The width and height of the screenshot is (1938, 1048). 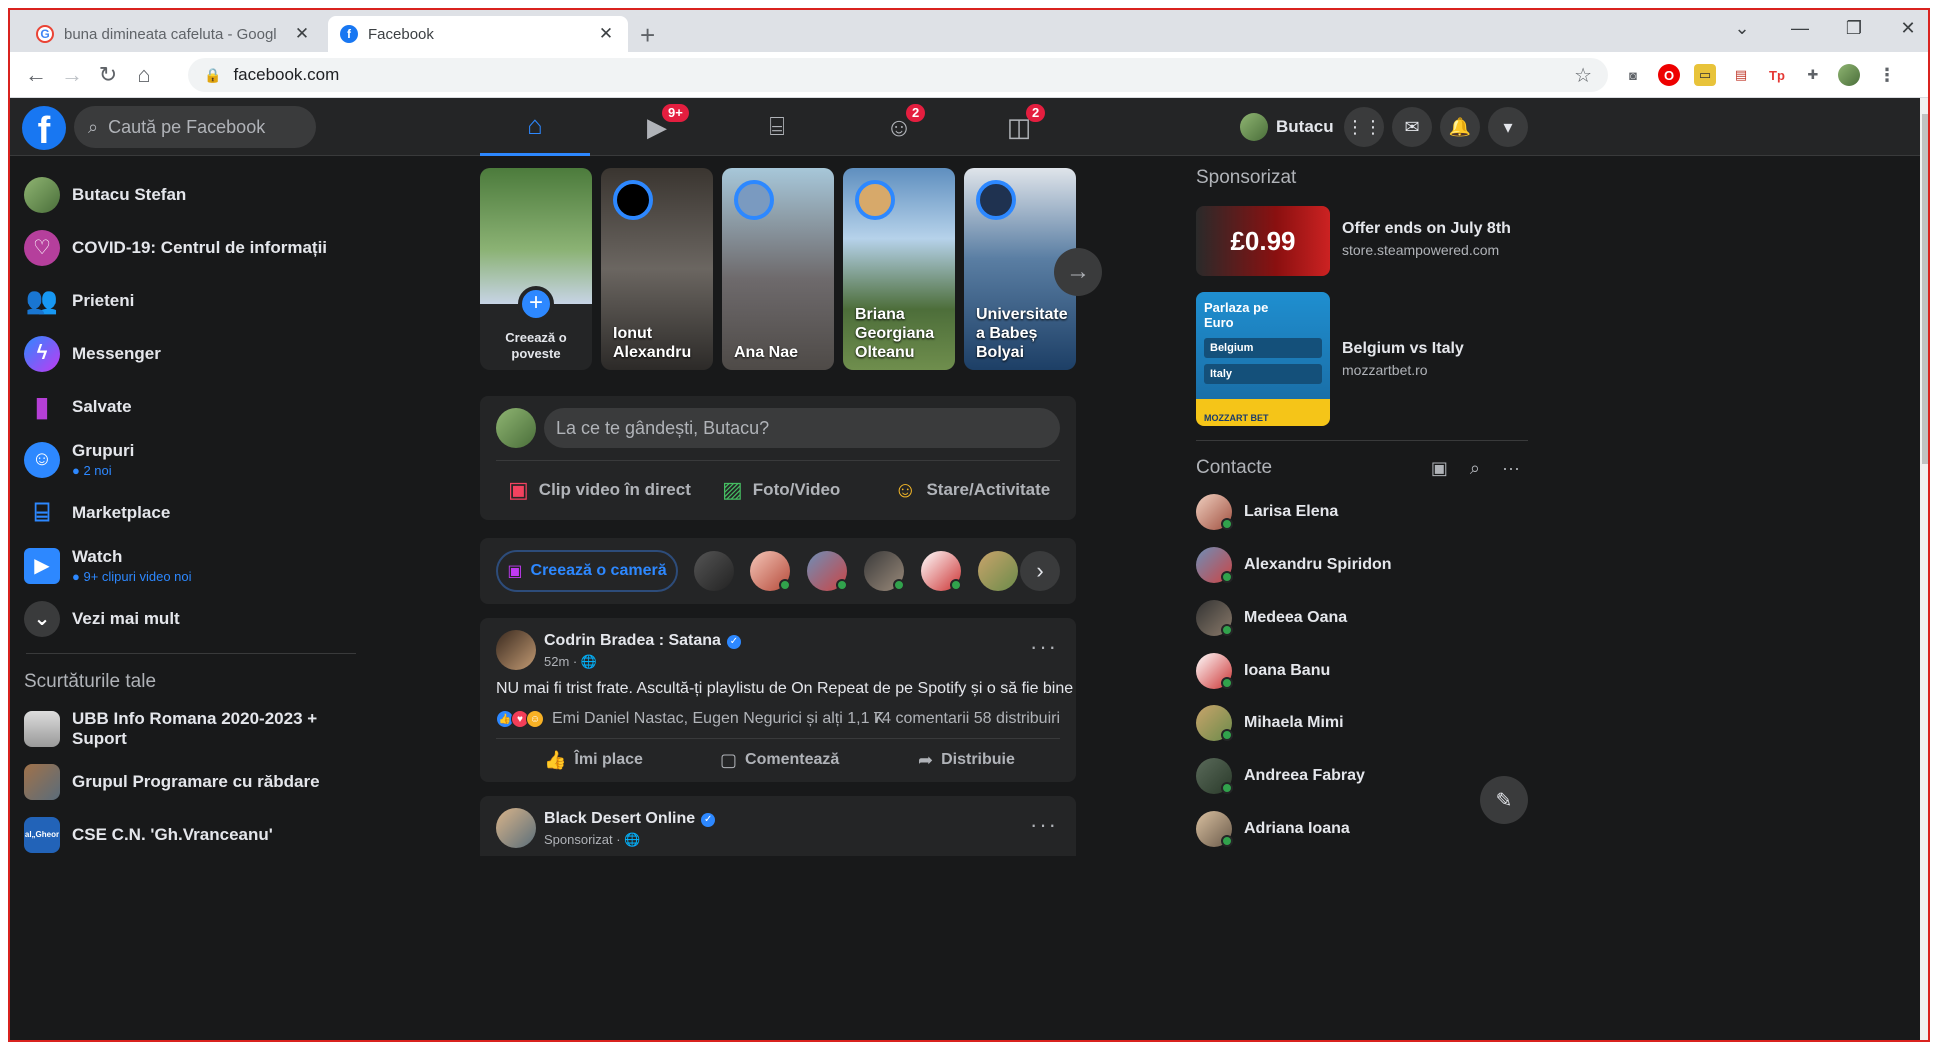 What do you see at coordinates (657, 127) in the screenshot?
I see `nav-watch-tab: ▶ 9+` at bounding box center [657, 127].